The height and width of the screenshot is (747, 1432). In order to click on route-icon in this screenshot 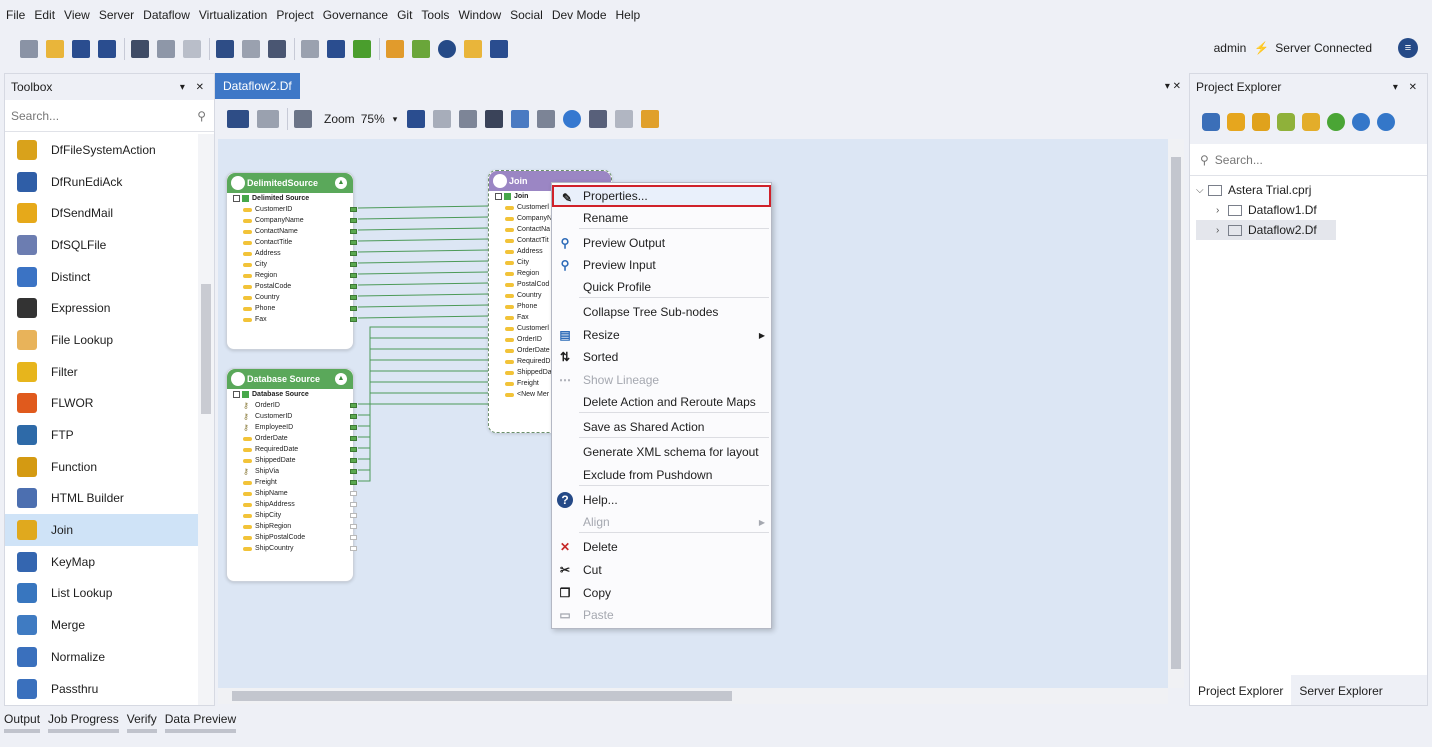, I will do `click(650, 119)`.